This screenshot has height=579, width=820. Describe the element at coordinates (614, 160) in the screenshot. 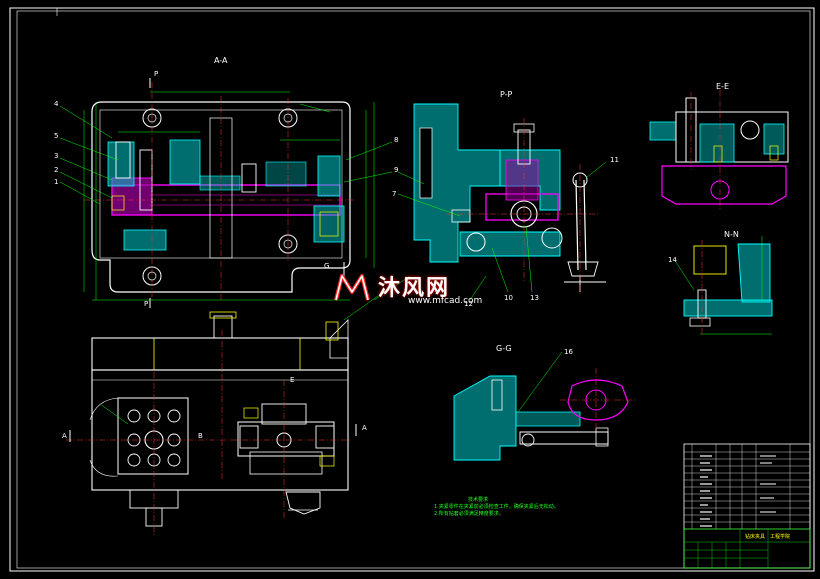

I see `part-number: 11` at that location.